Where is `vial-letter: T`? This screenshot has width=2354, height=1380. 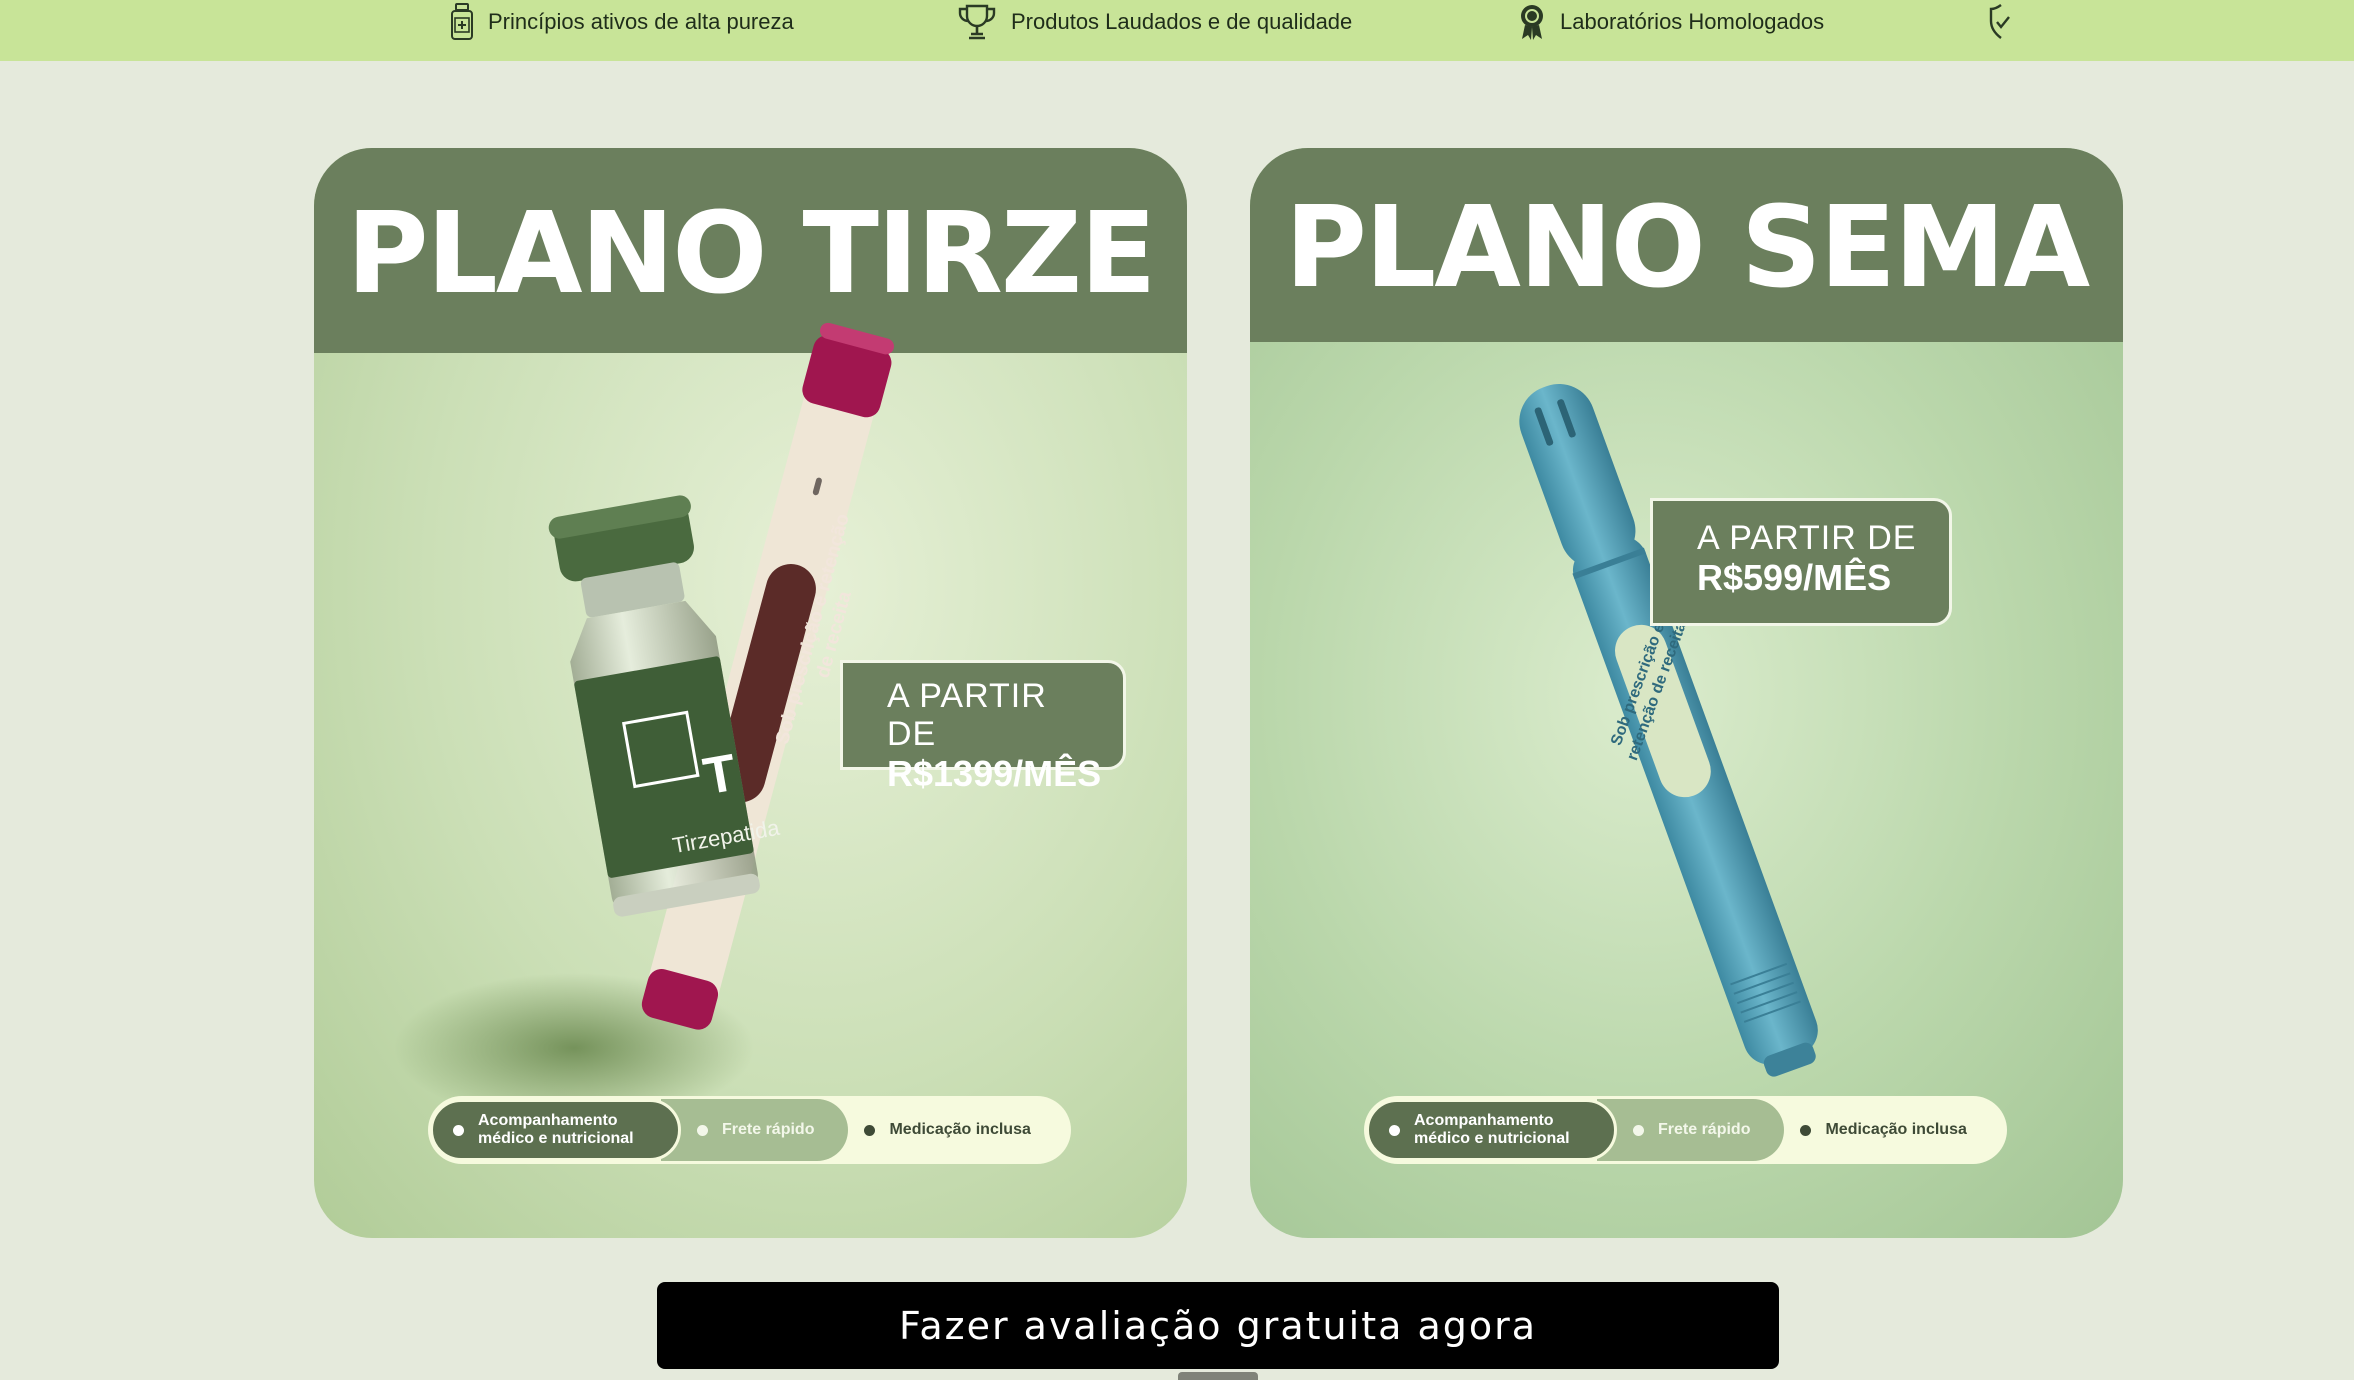
vial-letter: T is located at coordinates (720, 775).